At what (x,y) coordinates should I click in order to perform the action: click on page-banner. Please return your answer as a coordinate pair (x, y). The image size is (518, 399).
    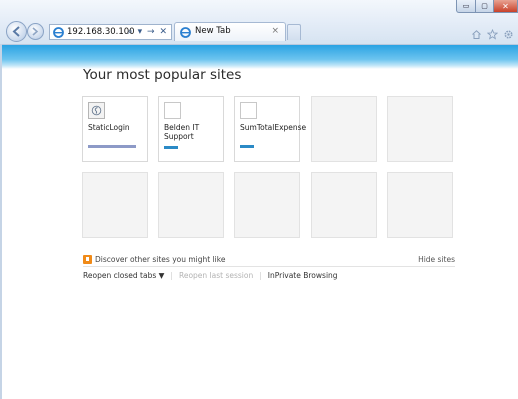
    Looking at the image, I should click on (259, 57).